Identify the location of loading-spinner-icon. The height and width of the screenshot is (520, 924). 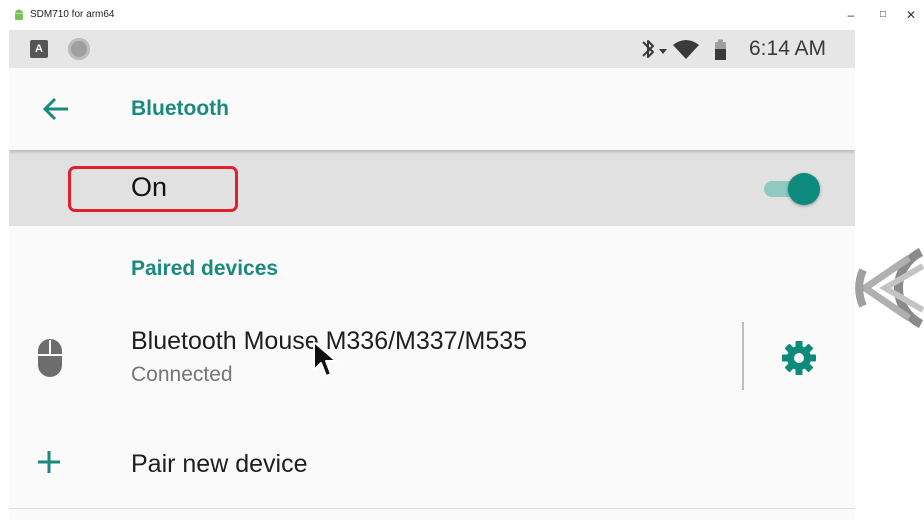
(889, 288).